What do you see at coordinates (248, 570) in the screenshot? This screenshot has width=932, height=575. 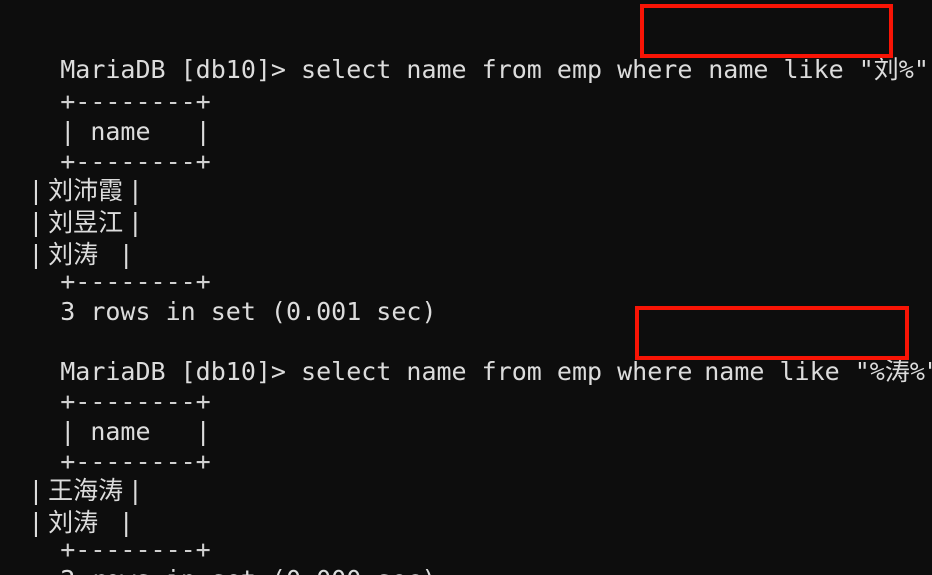 I see `status-text: 2 rows in set (0.000 sec)` at bounding box center [248, 570].